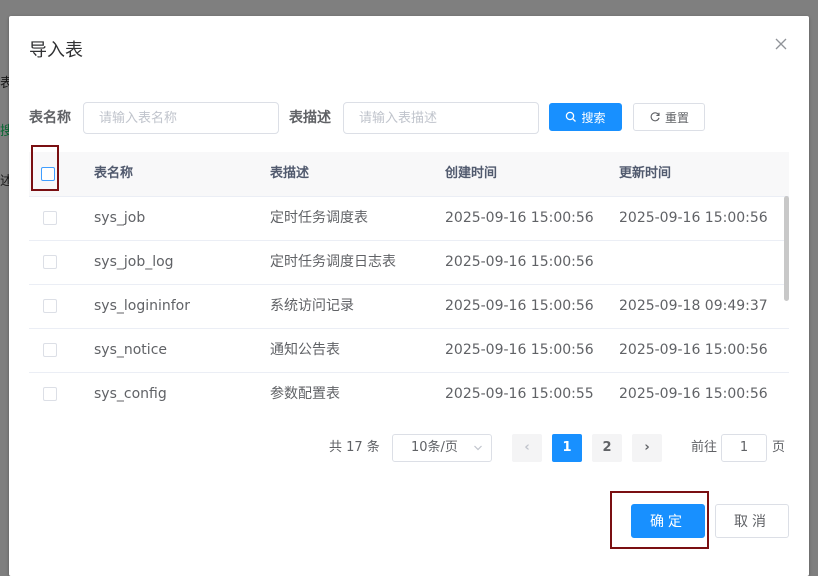  What do you see at coordinates (781, 44) in the screenshot?
I see `close-icon` at bounding box center [781, 44].